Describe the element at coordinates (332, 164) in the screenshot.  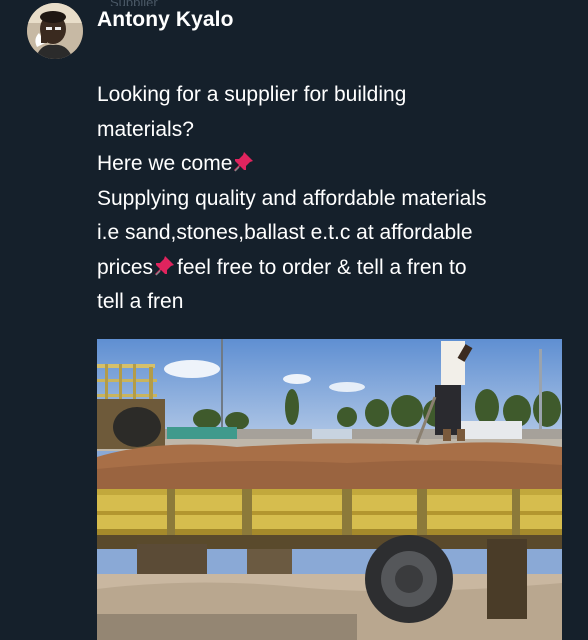
I see `text-line: Here we come` at that location.